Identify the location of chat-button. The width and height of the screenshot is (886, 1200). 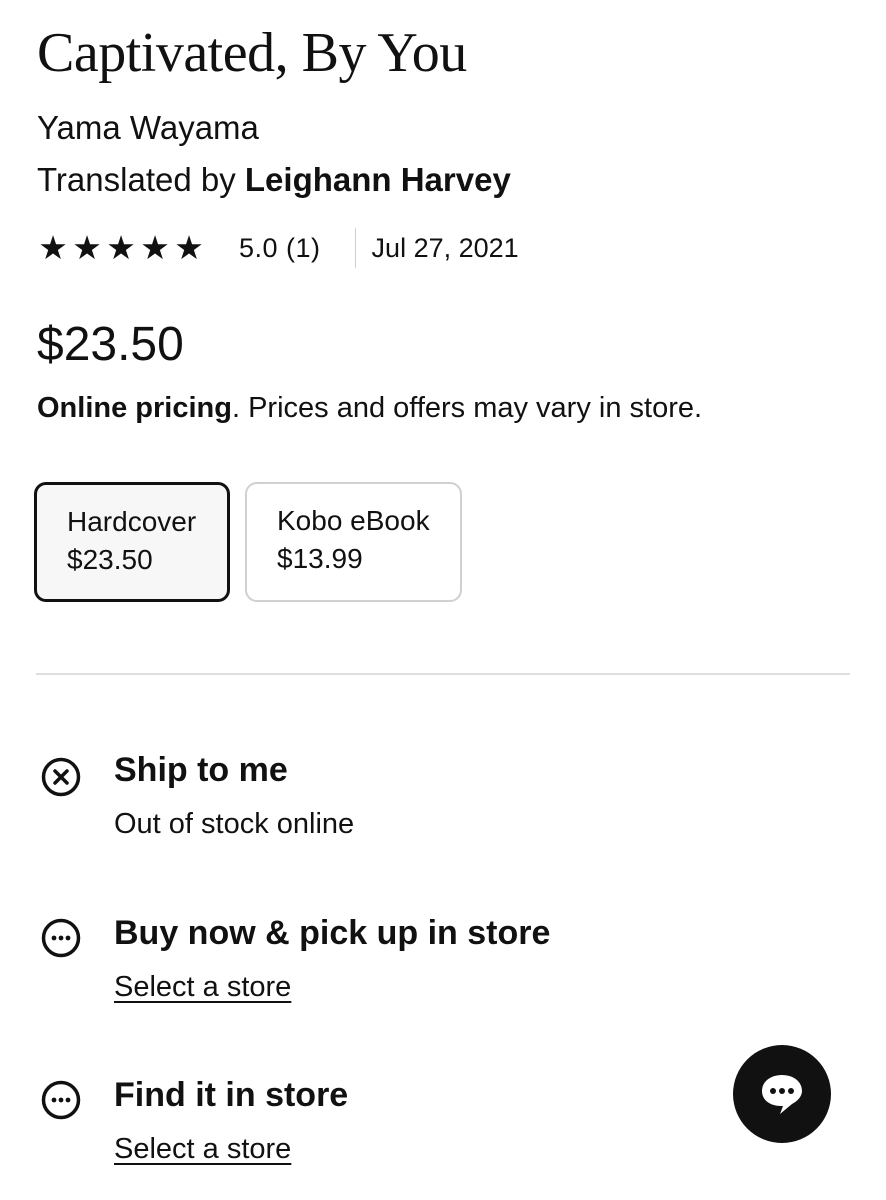
(782, 1094).